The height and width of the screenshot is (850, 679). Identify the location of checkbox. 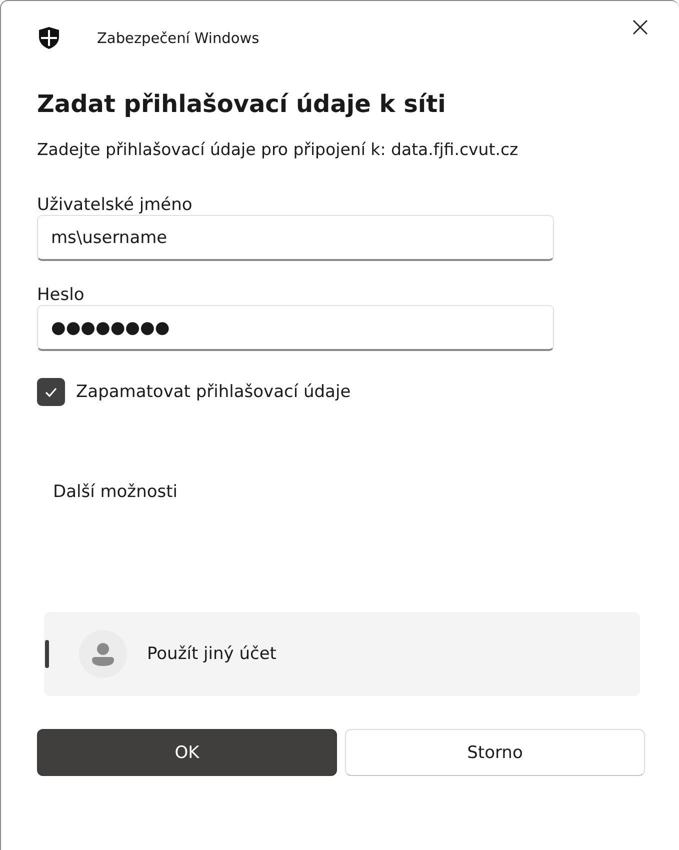
(51, 392).